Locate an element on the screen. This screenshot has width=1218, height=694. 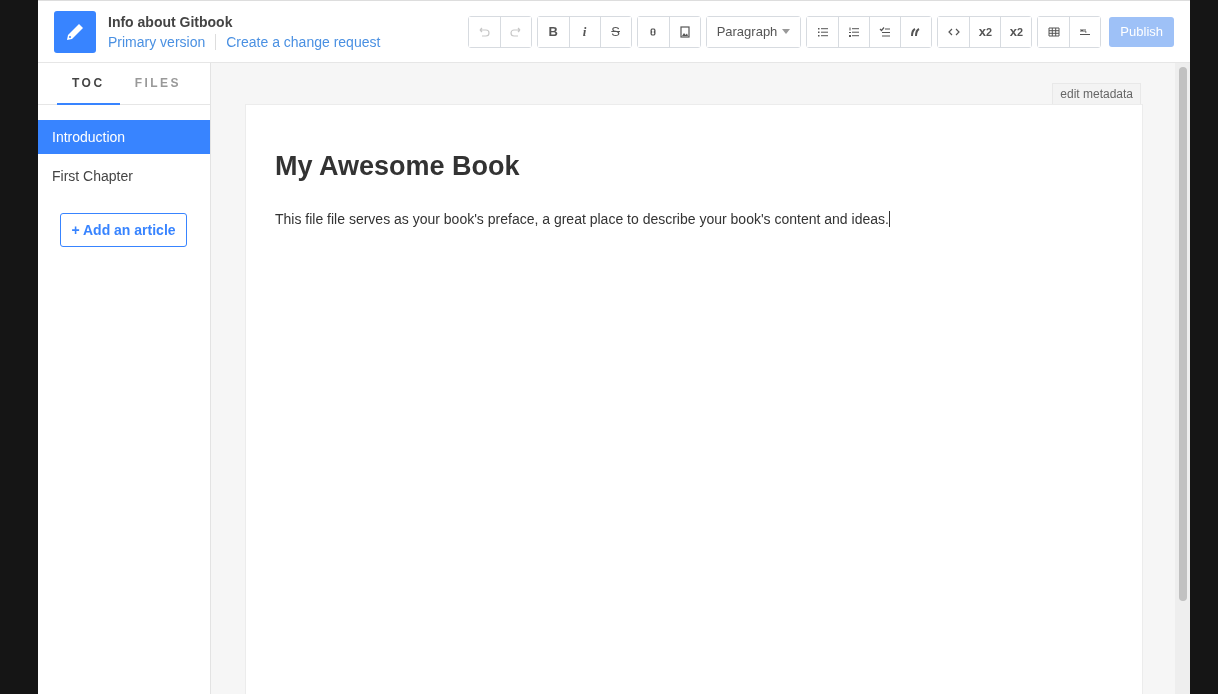
strikethrough-button: S is located at coordinates (615, 31).